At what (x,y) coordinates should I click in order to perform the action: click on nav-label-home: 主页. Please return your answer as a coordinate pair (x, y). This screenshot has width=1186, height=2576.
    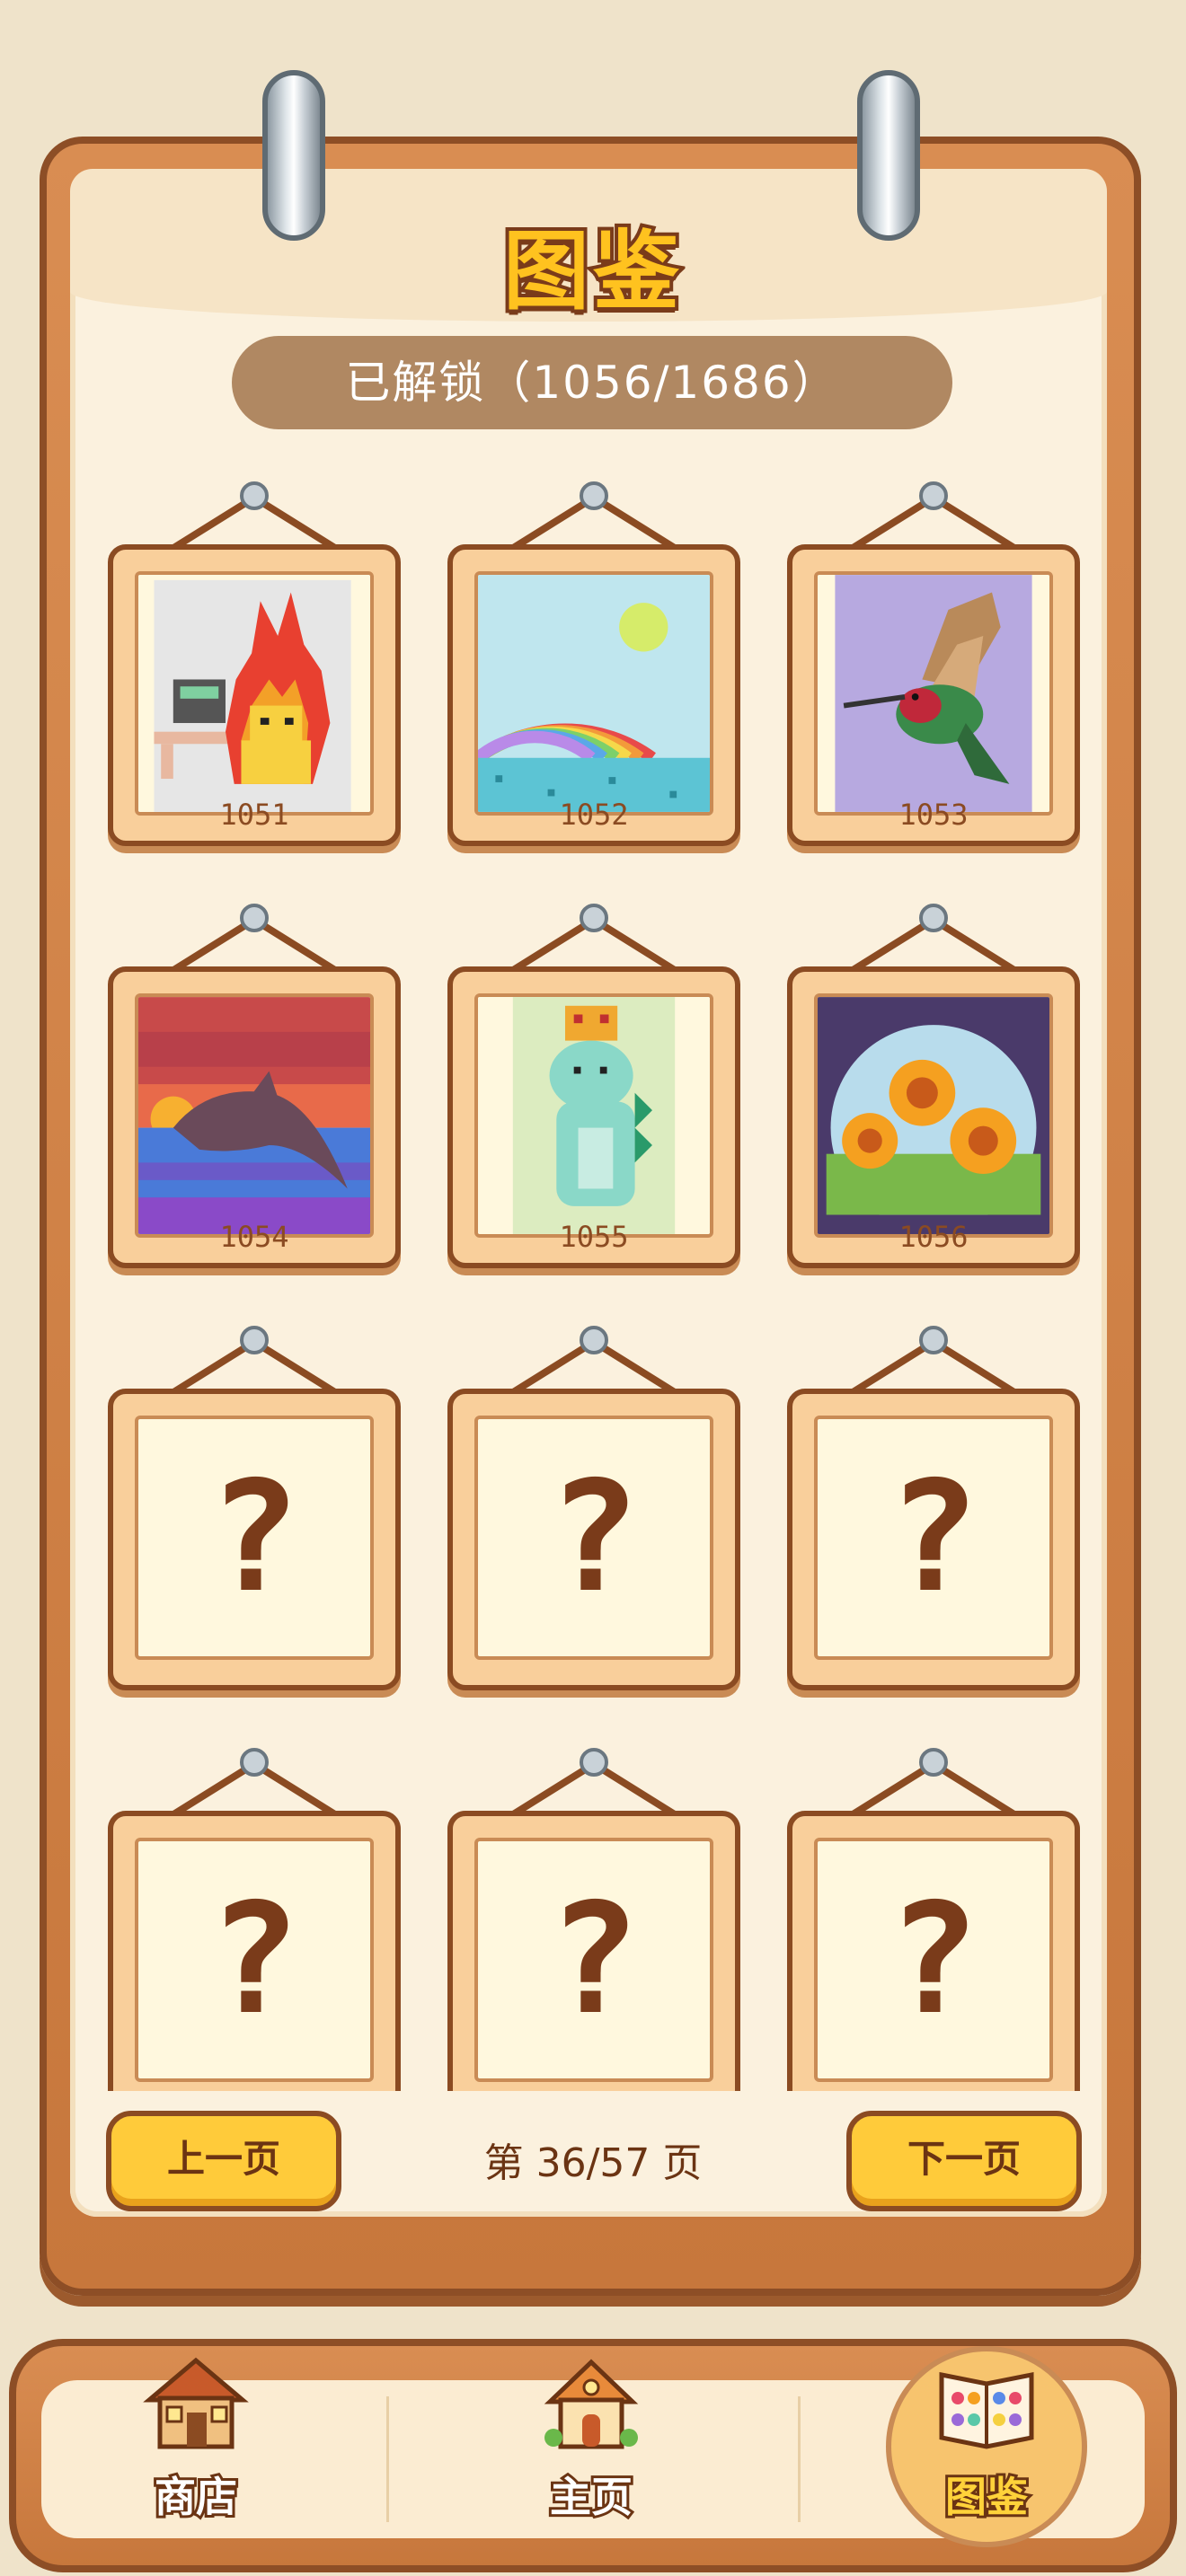
    Looking at the image, I should click on (591, 2497).